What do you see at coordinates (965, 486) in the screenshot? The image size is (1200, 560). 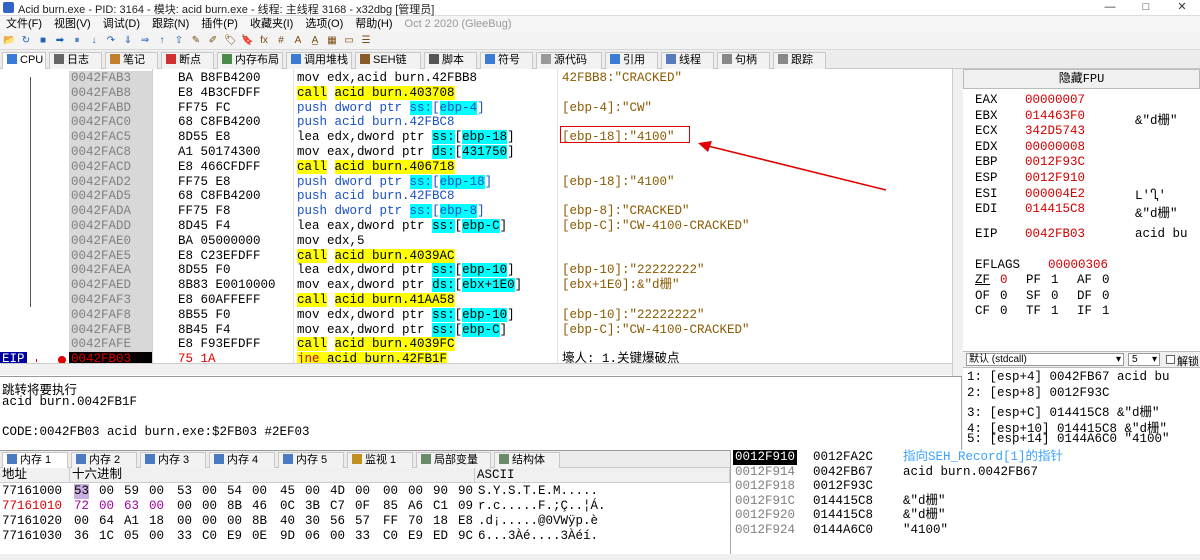 I see `stack-row: 0012F918 0012F93C` at bounding box center [965, 486].